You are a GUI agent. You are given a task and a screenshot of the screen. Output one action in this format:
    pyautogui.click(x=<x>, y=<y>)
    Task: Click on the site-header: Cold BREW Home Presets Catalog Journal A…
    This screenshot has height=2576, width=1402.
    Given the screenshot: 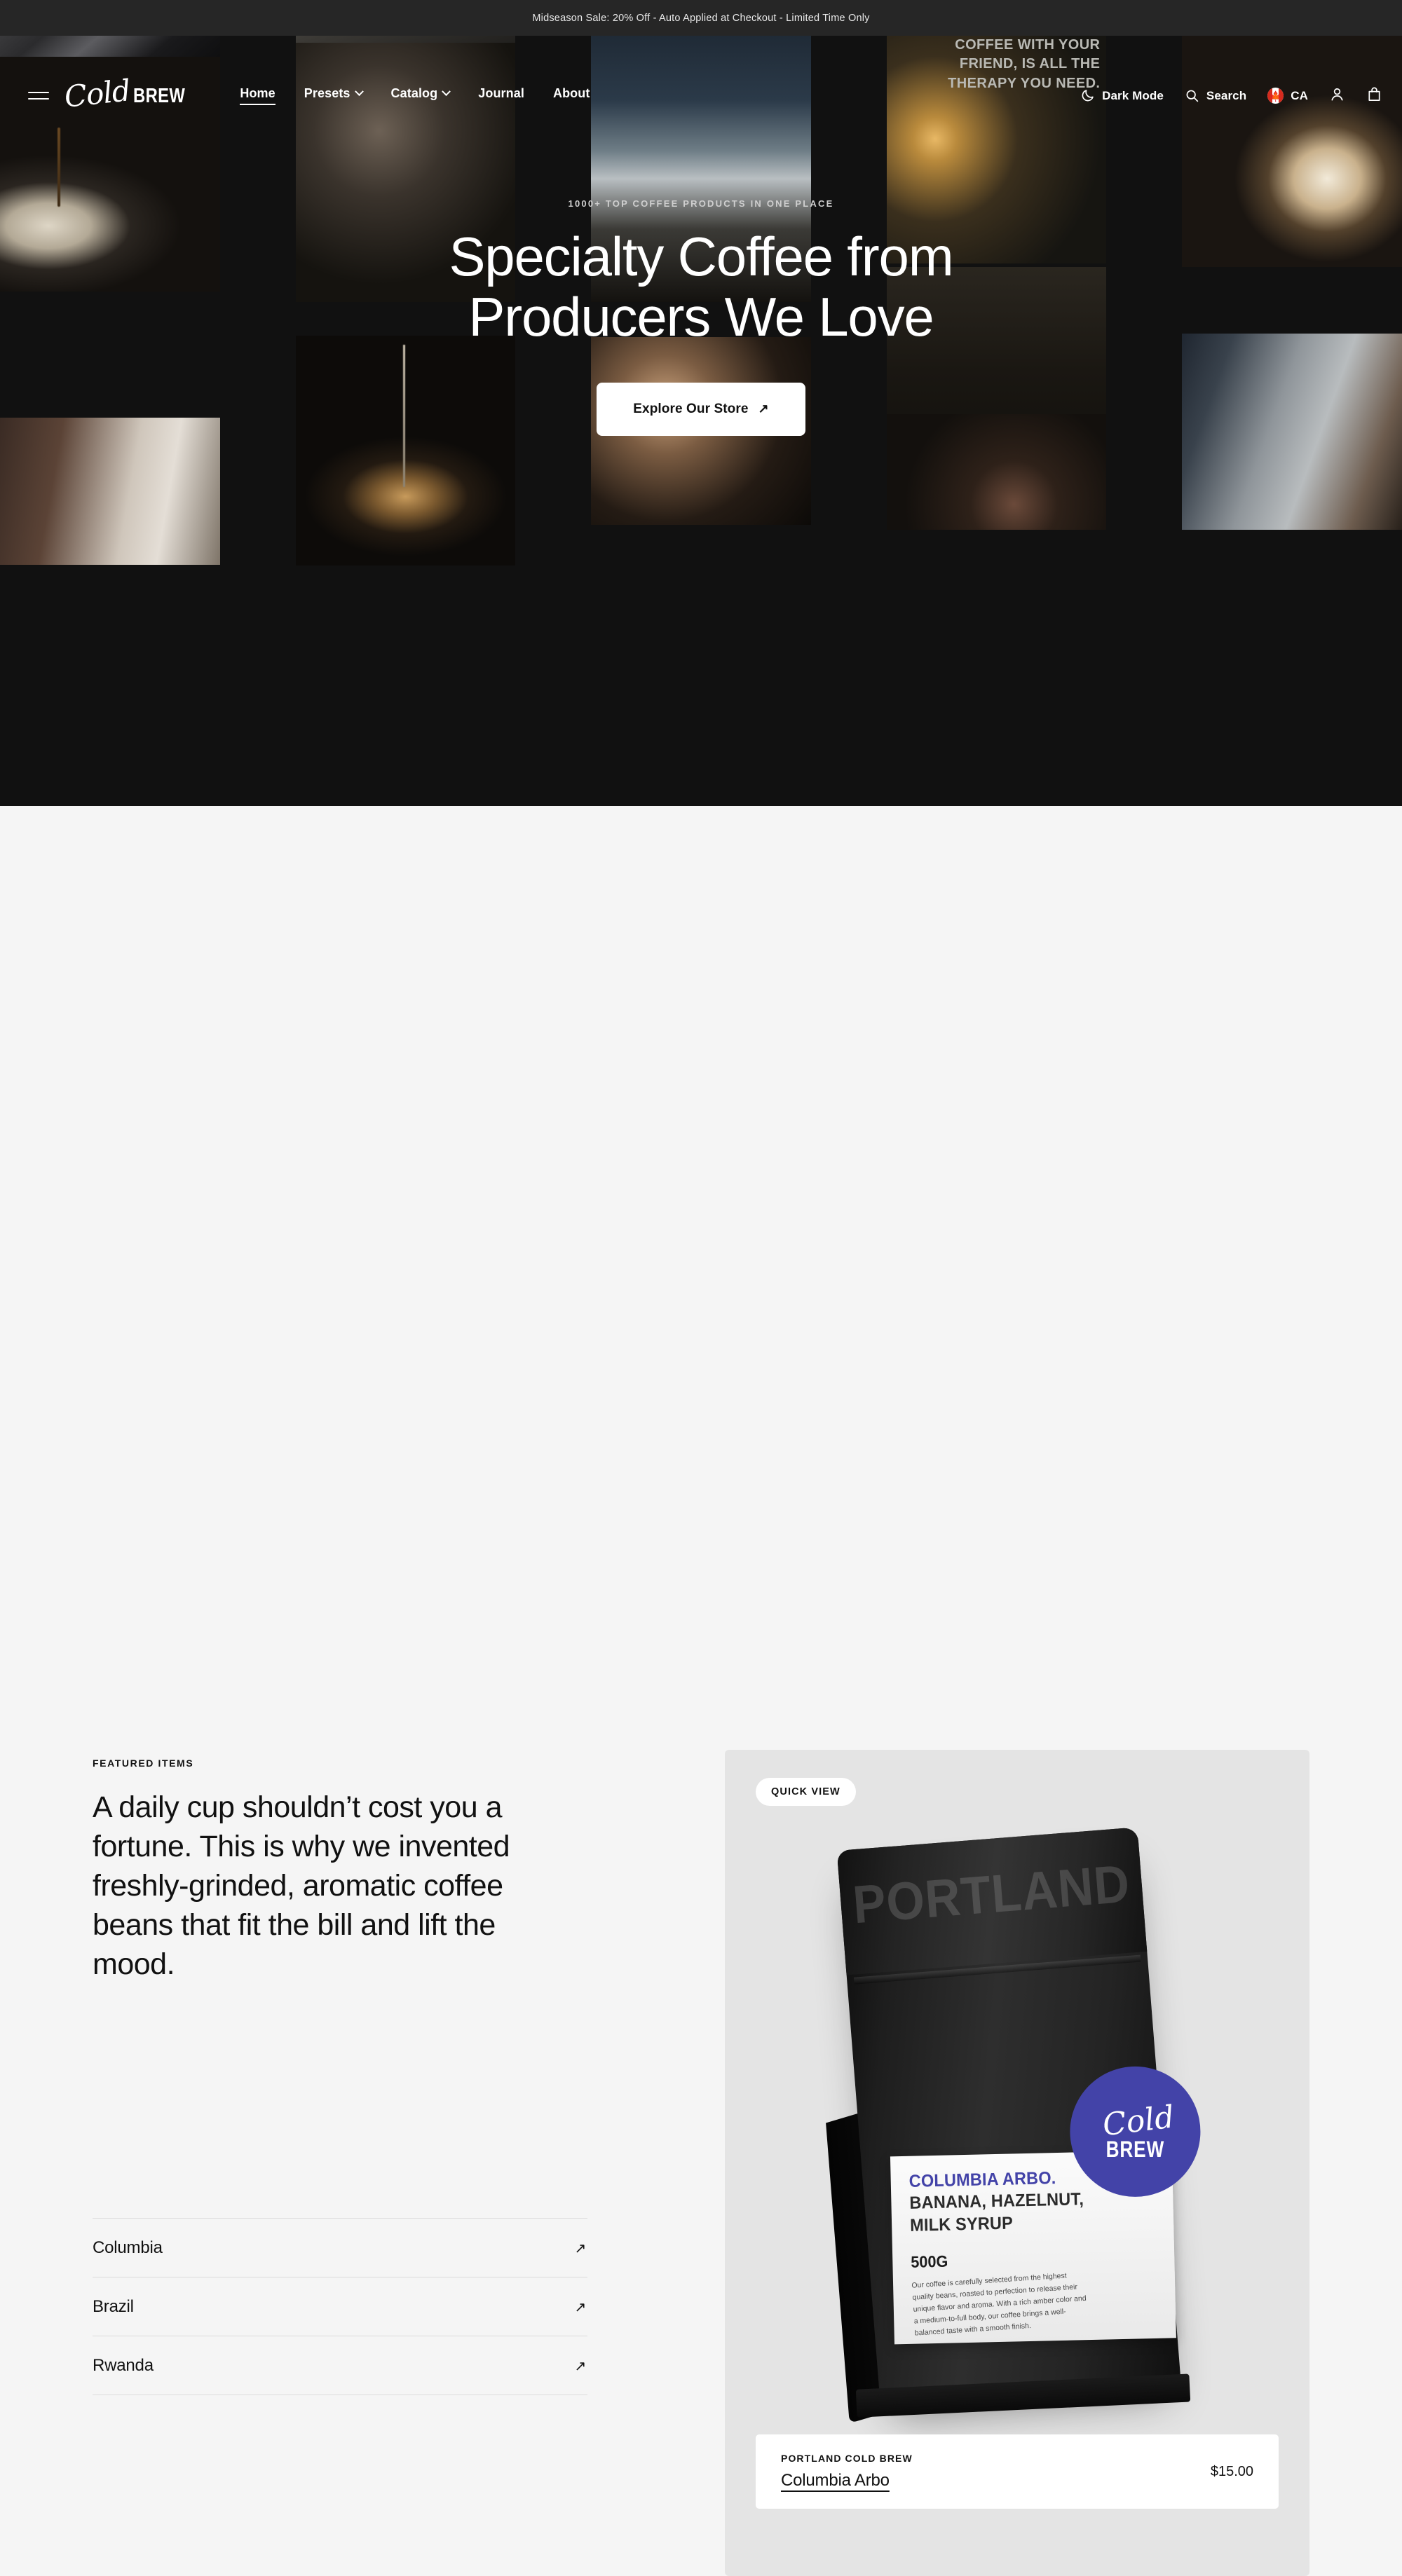 What is the action you would take?
    pyautogui.click(x=701, y=95)
    